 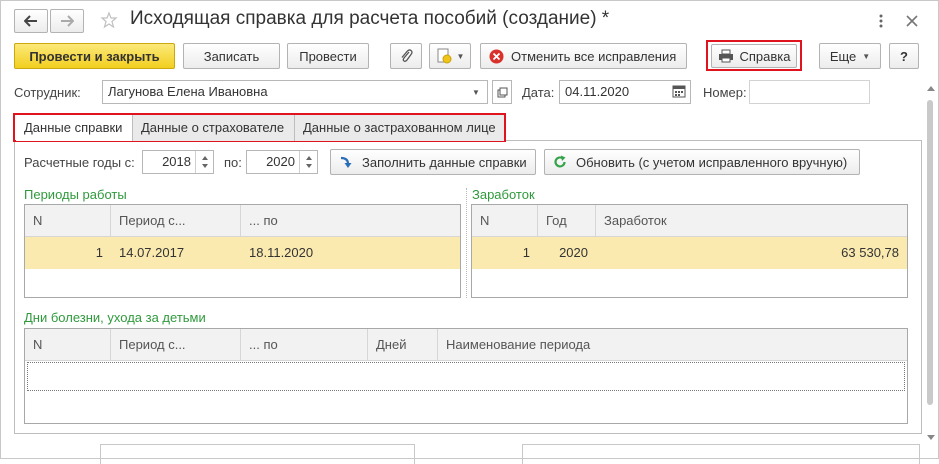 I want to click on attach-button, so click(x=406, y=56).